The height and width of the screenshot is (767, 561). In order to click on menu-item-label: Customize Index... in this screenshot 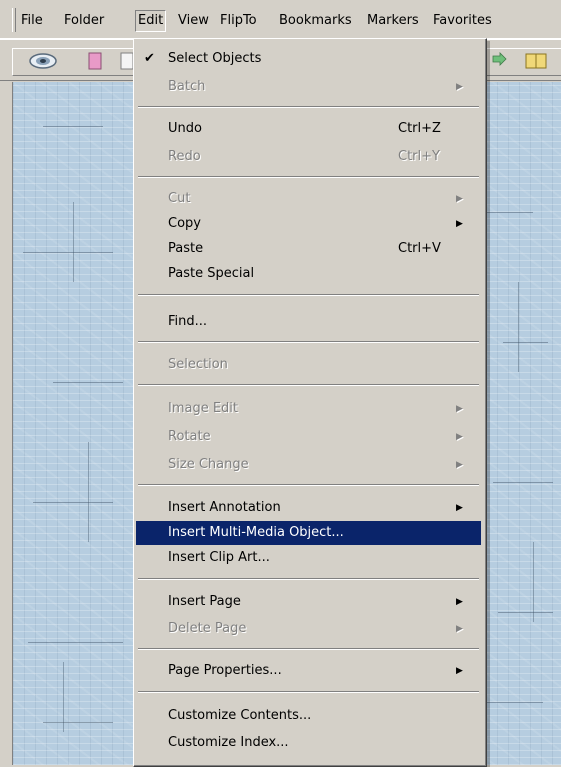, I will do `click(228, 742)`.